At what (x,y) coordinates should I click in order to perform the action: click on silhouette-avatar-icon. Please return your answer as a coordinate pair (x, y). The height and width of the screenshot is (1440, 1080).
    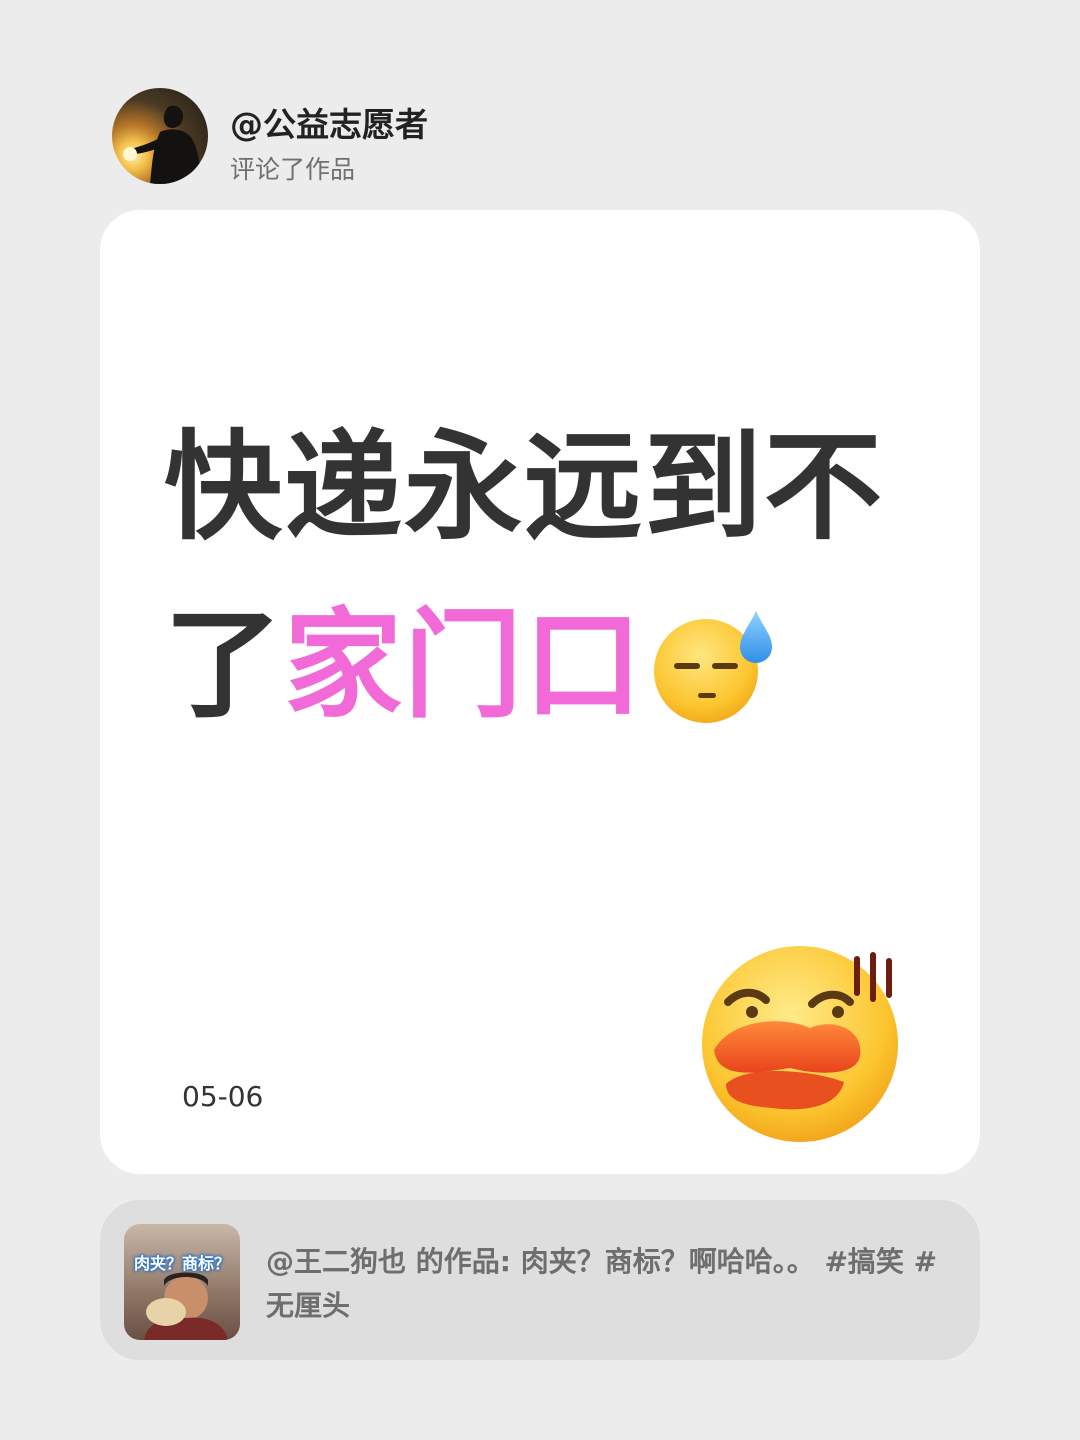
    Looking at the image, I should click on (162, 144).